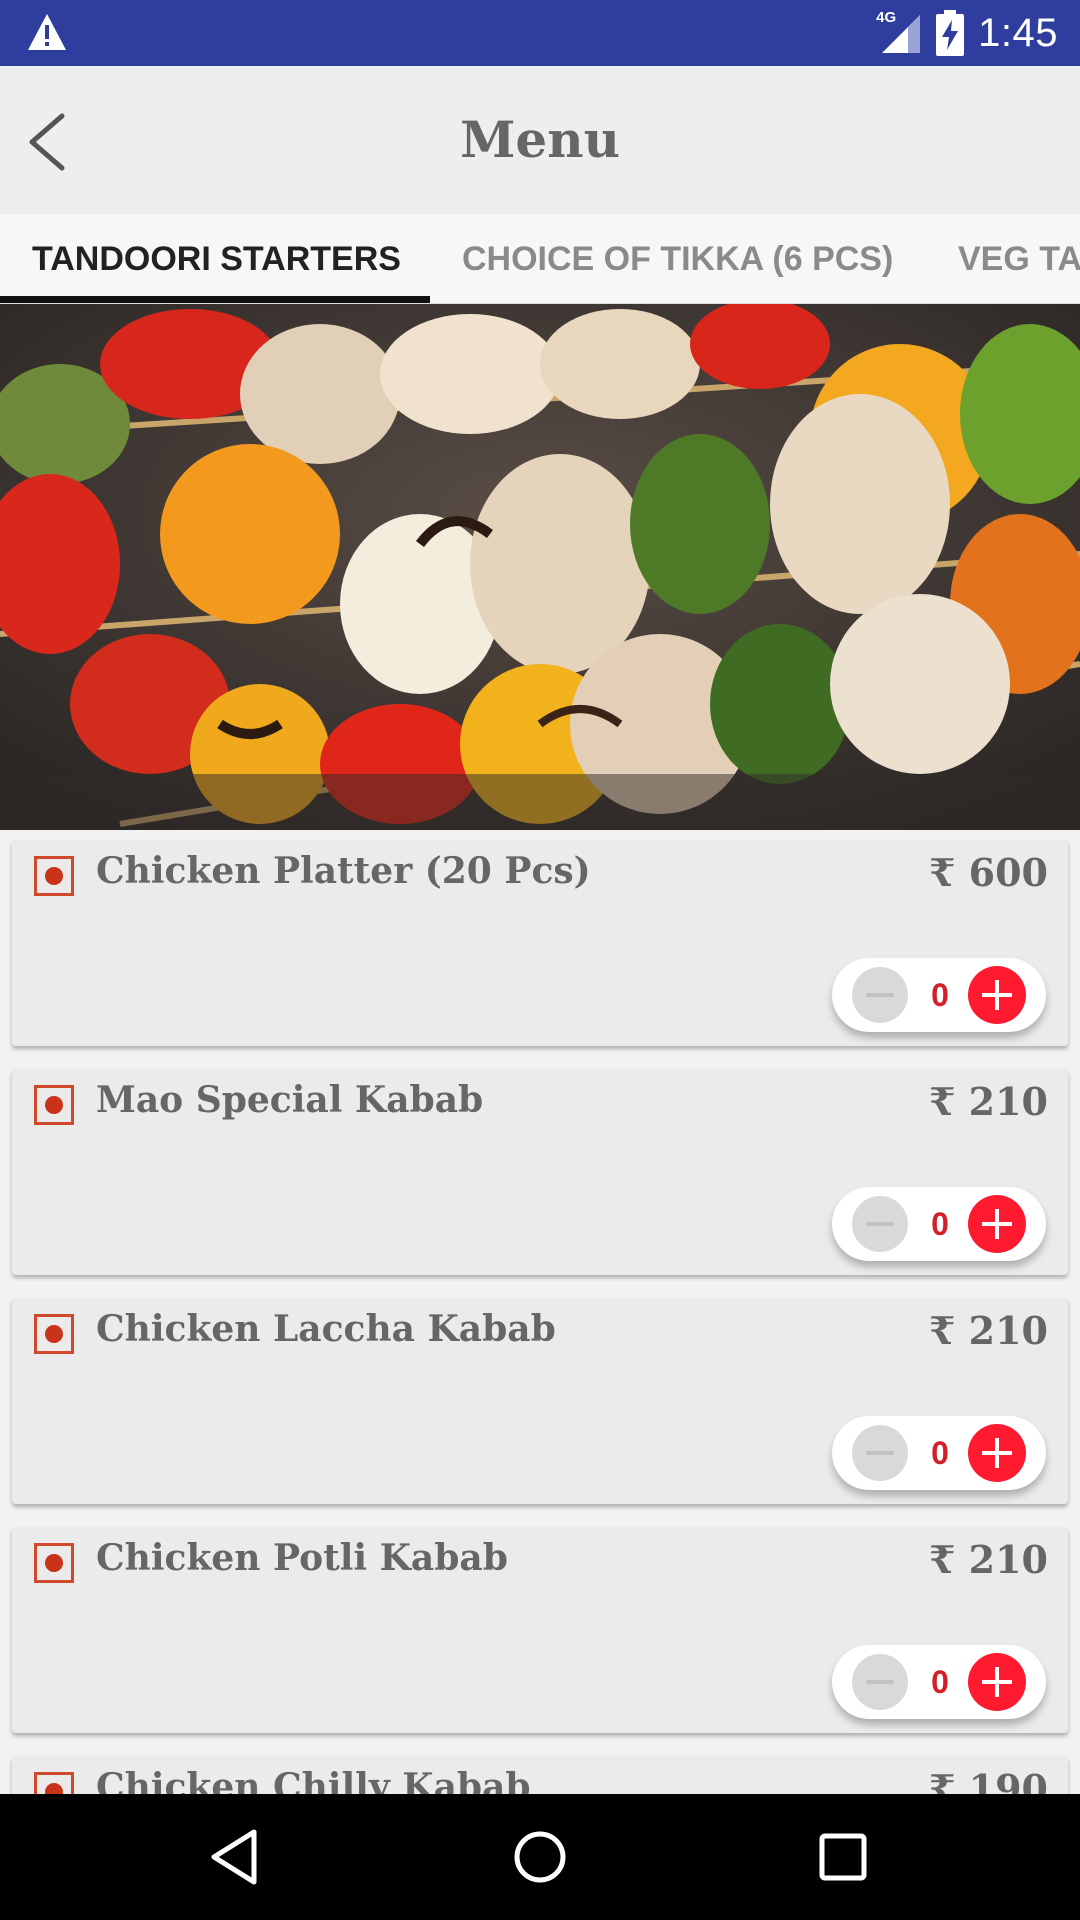 Image resolution: width=1080 pixels, height=1920 pixels. What do you see at coordinates (216, 258) in the screenshot?
I see `tab-tandoori-starters: TANDOORI STARTERS` at bounding box center [216, 258].